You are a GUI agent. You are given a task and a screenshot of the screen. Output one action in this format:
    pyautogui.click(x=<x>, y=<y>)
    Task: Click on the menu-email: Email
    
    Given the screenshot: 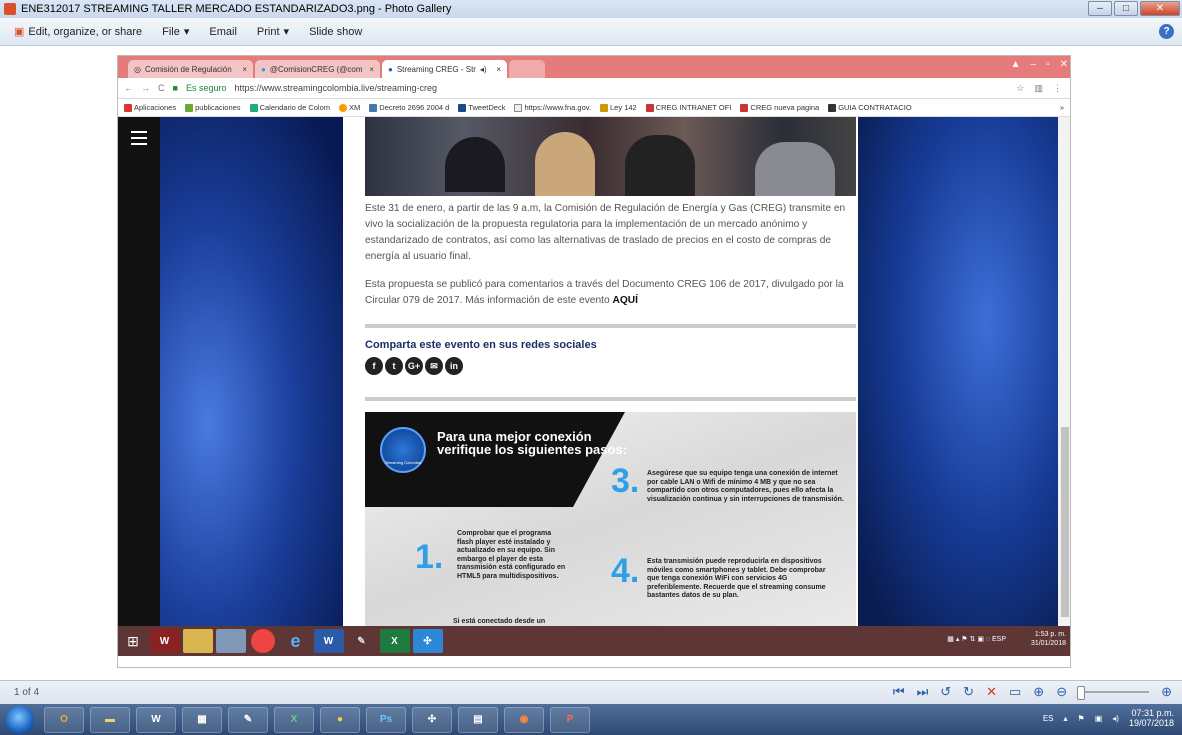 What is the action you would take?
    pyautogui.click(x=223, y=32)
    